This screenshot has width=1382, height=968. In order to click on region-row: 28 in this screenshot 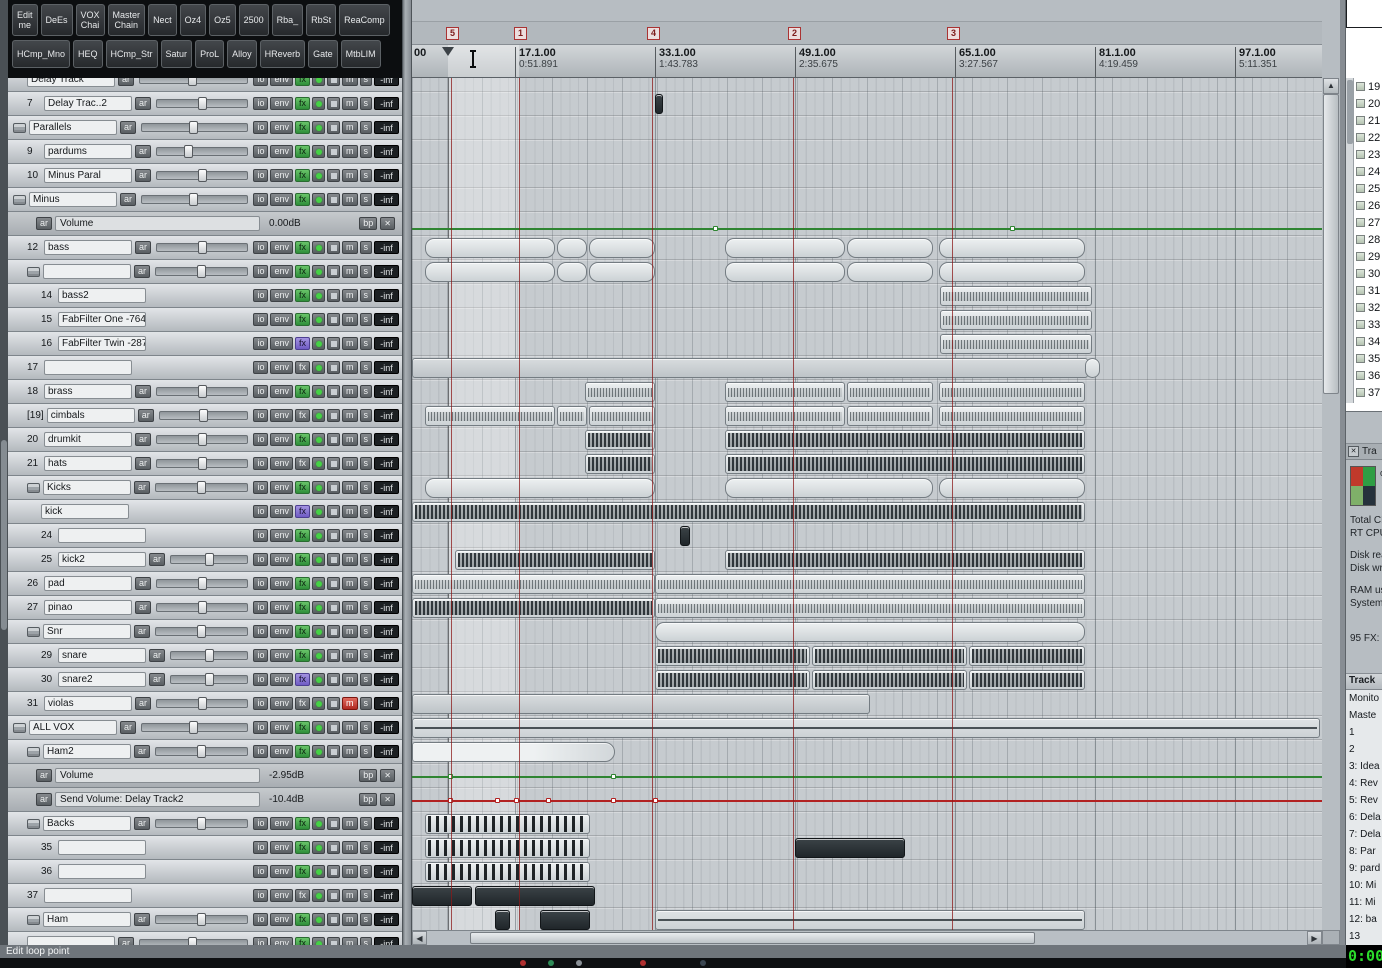, I will do `click(1369, 239)`.